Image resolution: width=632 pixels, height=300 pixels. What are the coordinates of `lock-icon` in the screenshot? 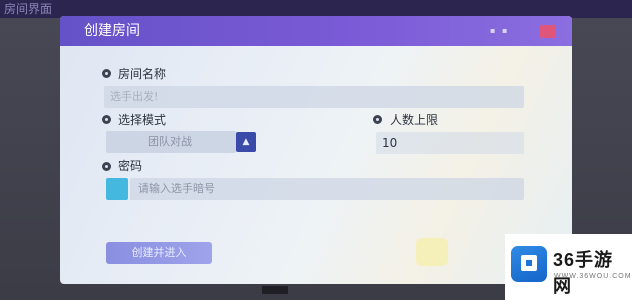 It's located at (117, 189).